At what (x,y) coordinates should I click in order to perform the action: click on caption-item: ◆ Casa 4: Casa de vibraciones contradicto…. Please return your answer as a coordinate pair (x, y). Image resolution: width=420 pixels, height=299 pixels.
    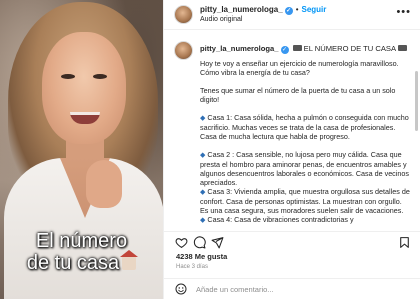
    Looking at the image, I should click on (277, 219).